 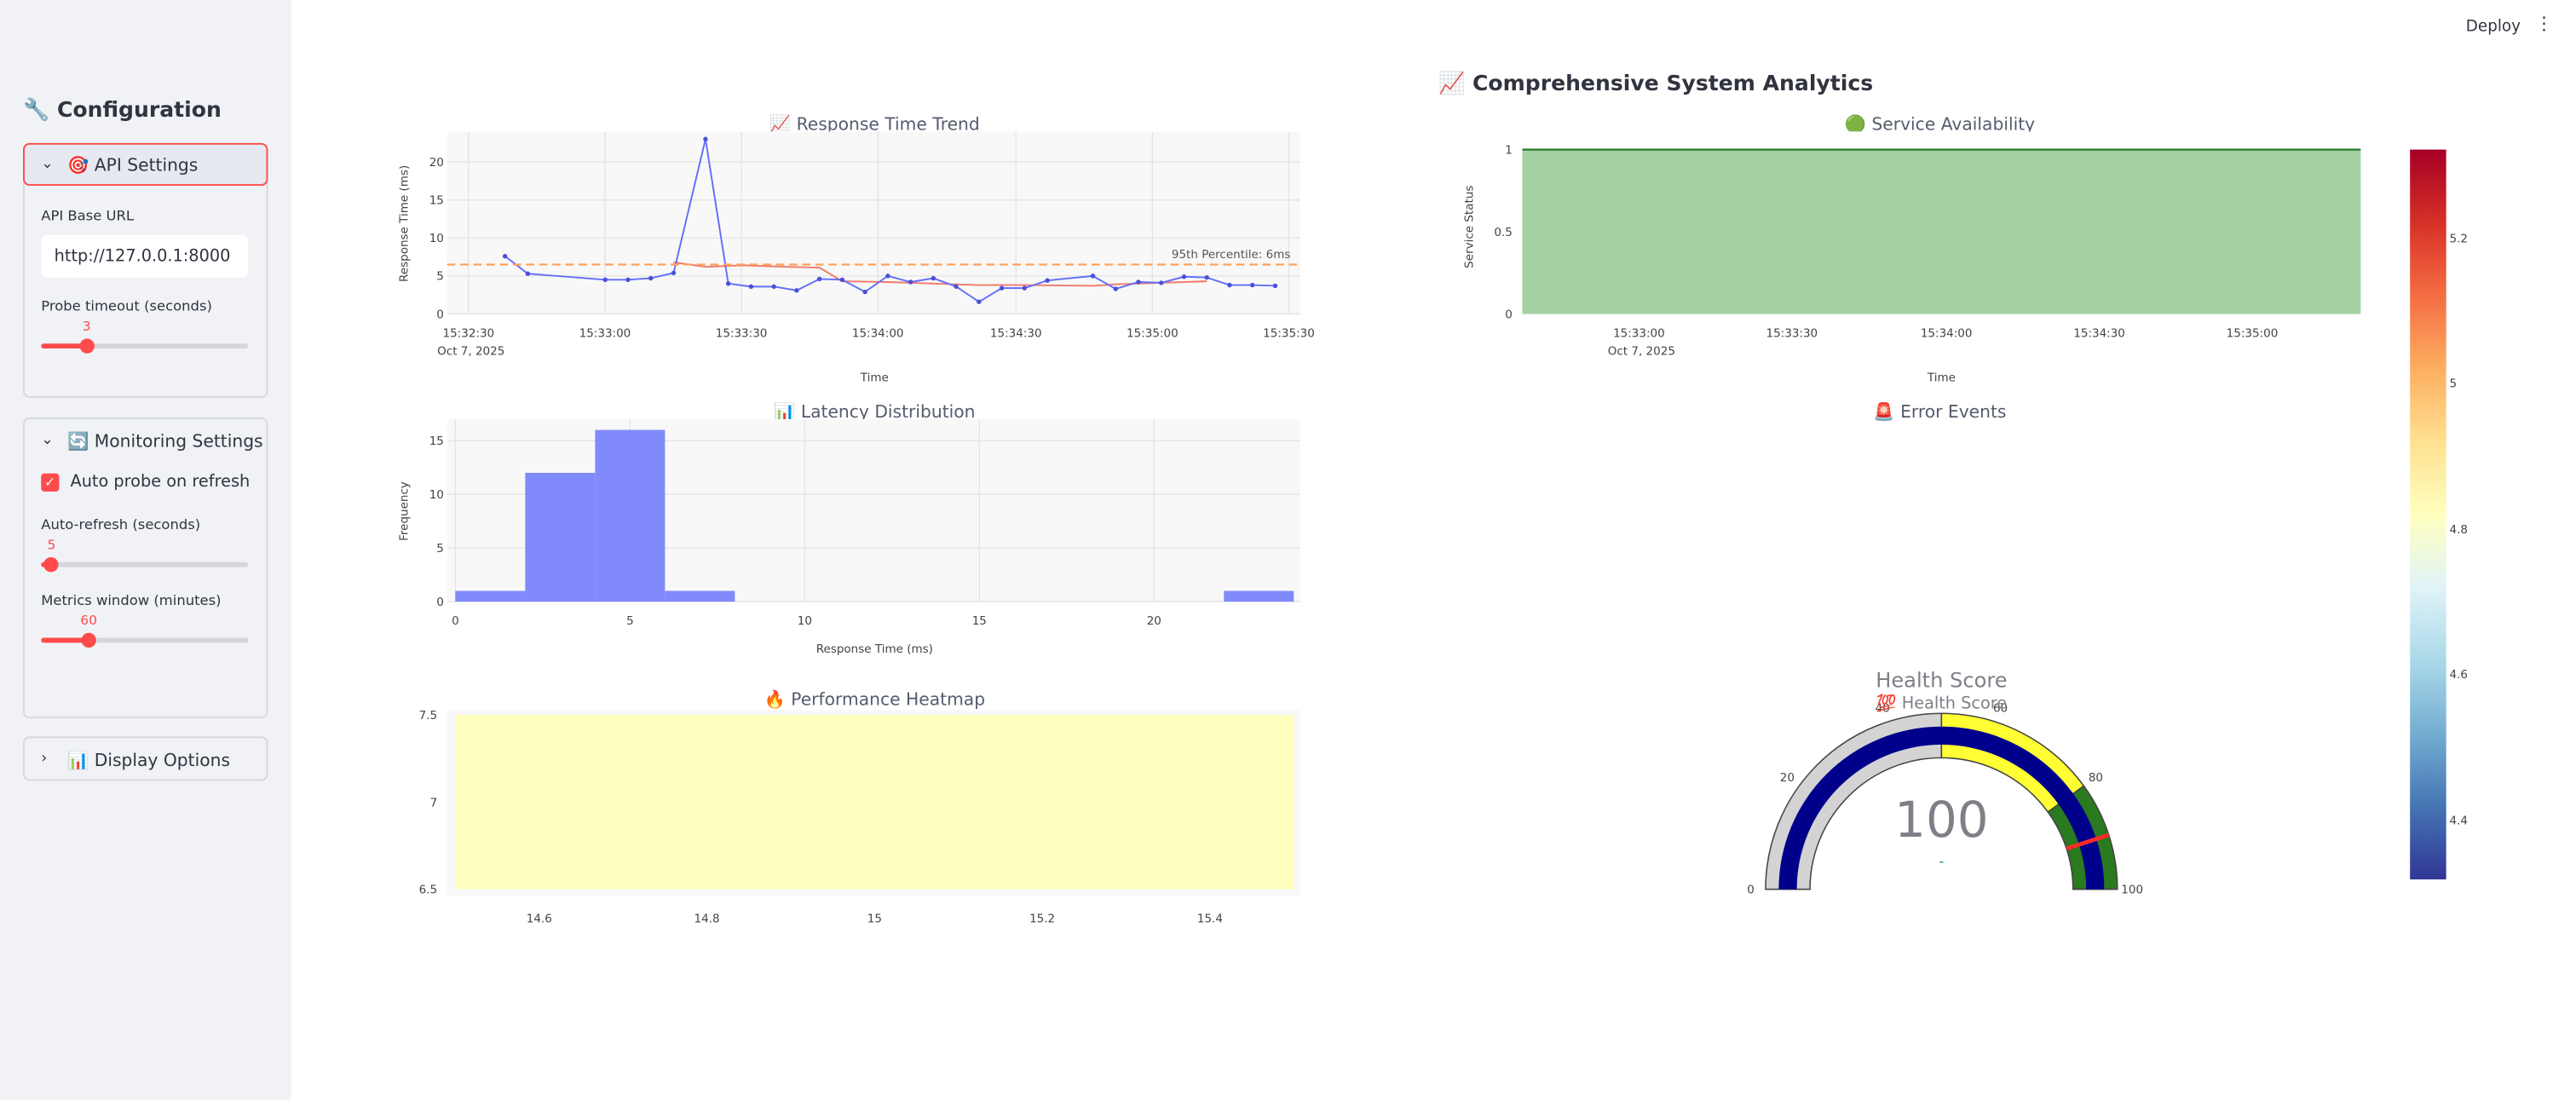 What do you see at coordinates (145, 557) in the screenshot?
I see `auto-refresh-slider: 5` at bounding box center [145, 557].